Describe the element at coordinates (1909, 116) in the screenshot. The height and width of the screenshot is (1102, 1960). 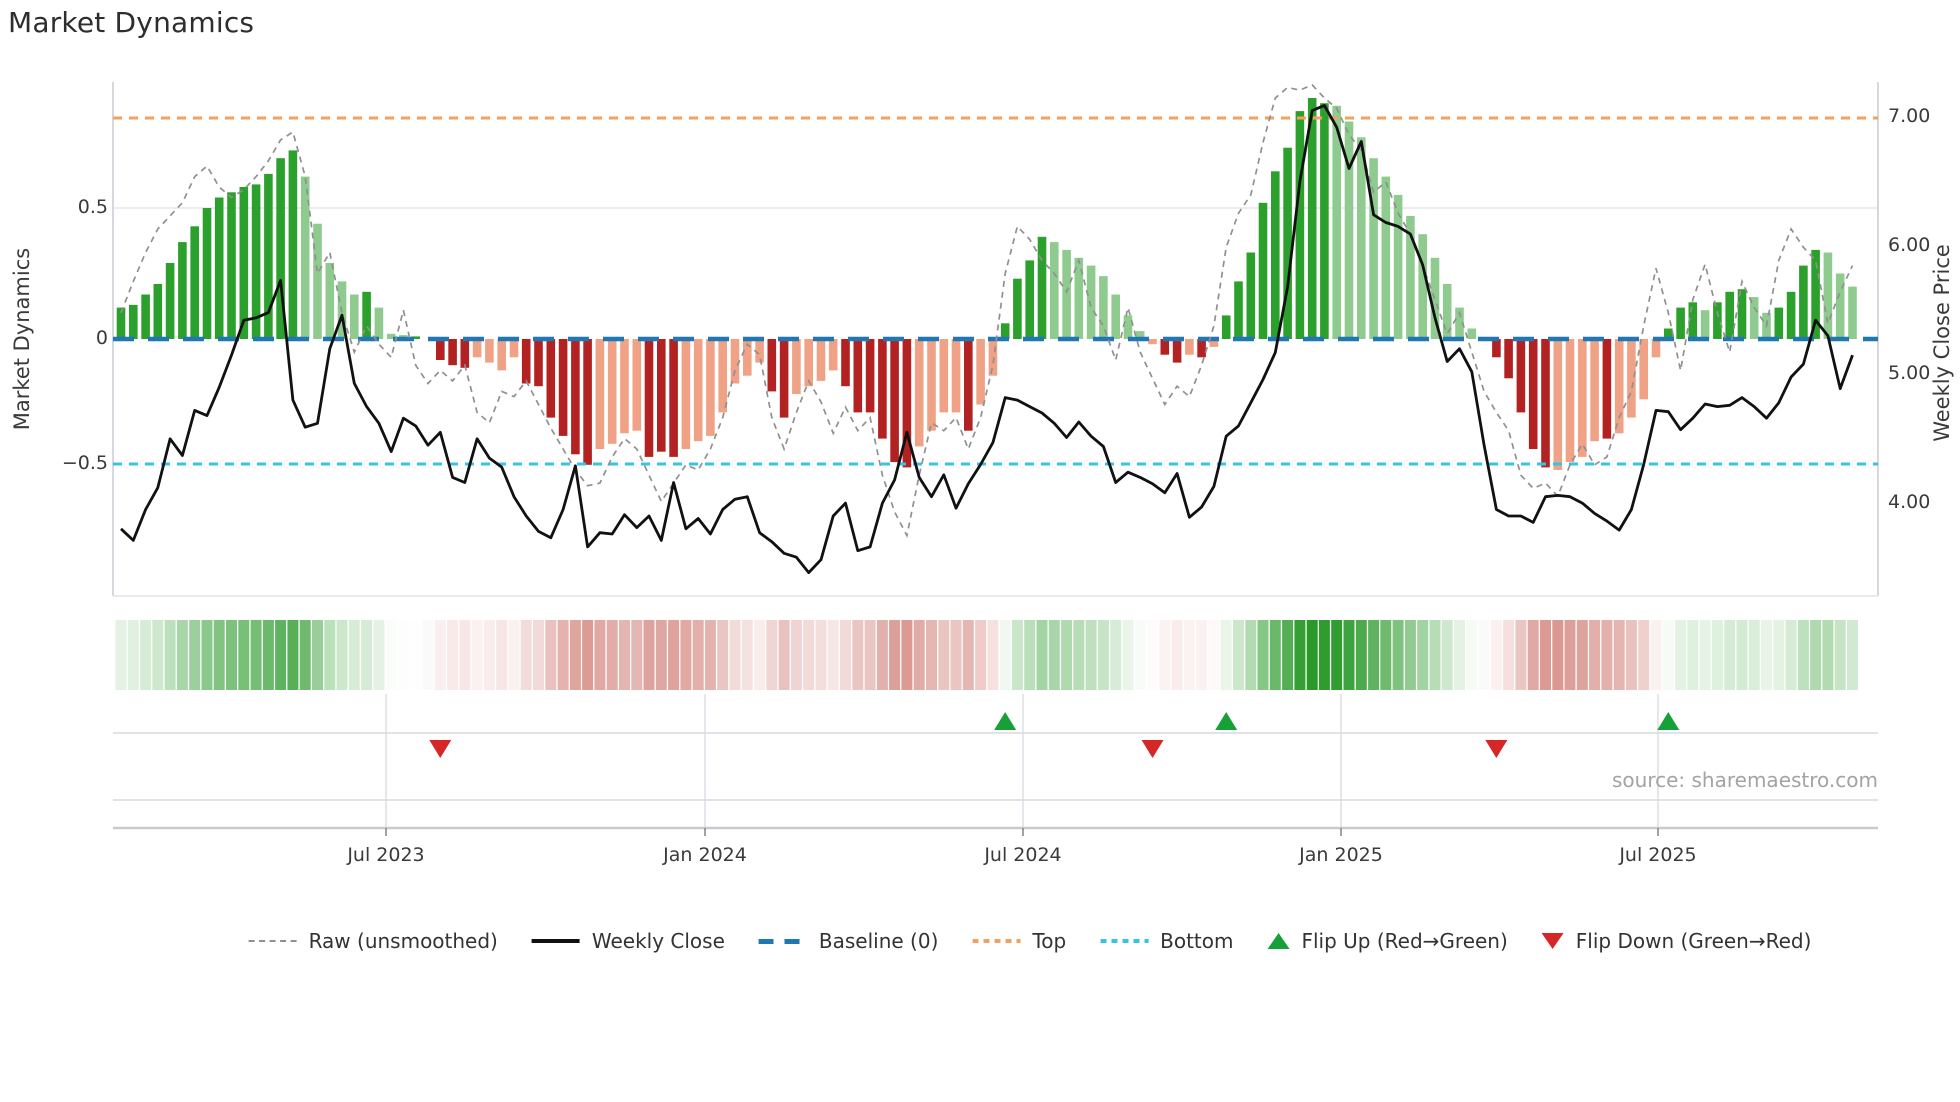
I see `right-tick-7: 7.00` at that location.